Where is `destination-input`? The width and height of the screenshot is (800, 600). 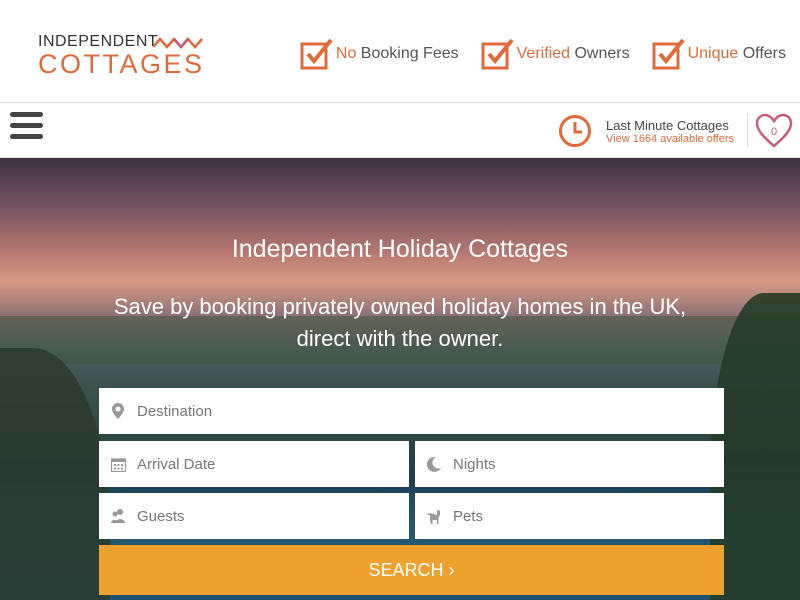 destination-input is located at coordinates (430, 411).